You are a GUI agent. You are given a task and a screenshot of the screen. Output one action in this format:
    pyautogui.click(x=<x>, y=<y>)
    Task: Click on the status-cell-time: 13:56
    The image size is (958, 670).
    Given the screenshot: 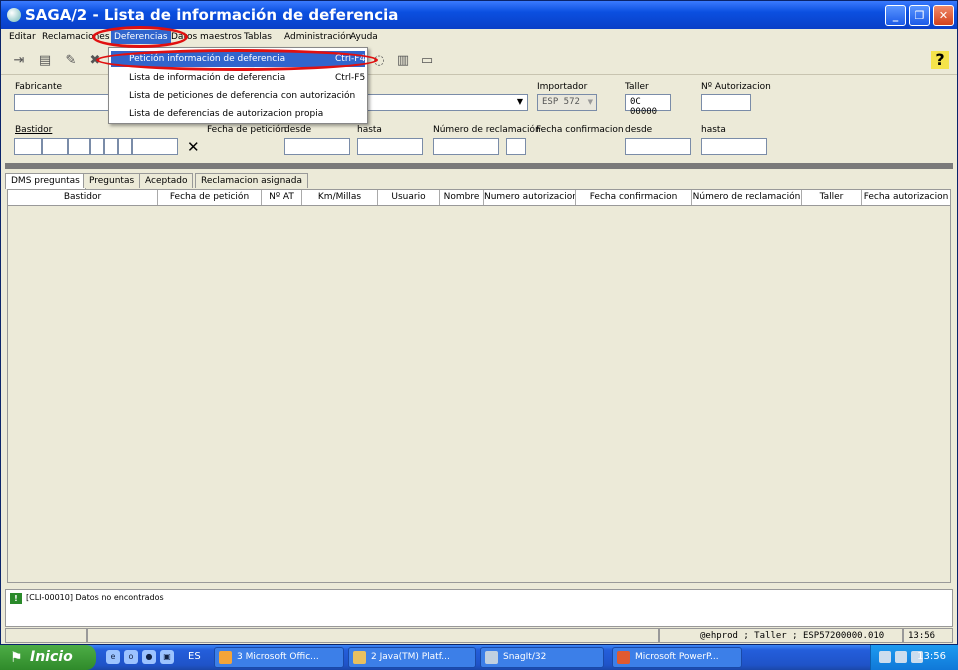 What is the action you would take?
    pyautogui.click(x=928, y=635)
    